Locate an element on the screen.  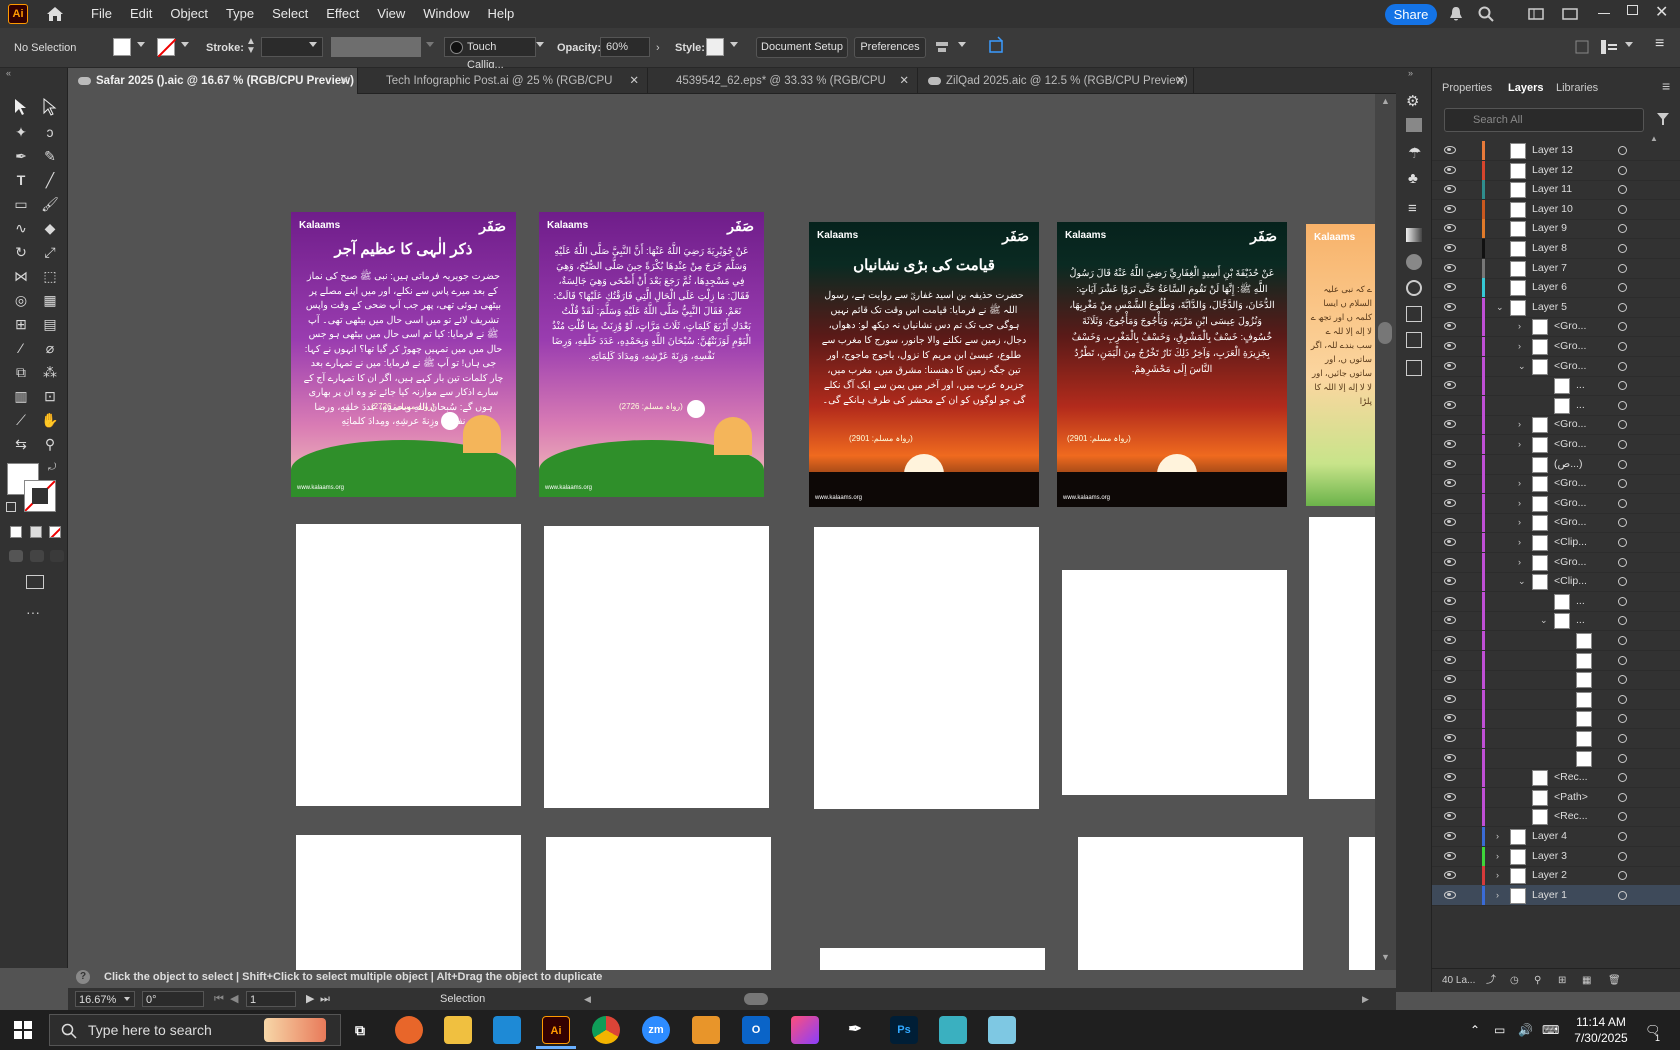
menu-view: View is located at coordinates (391, 14).